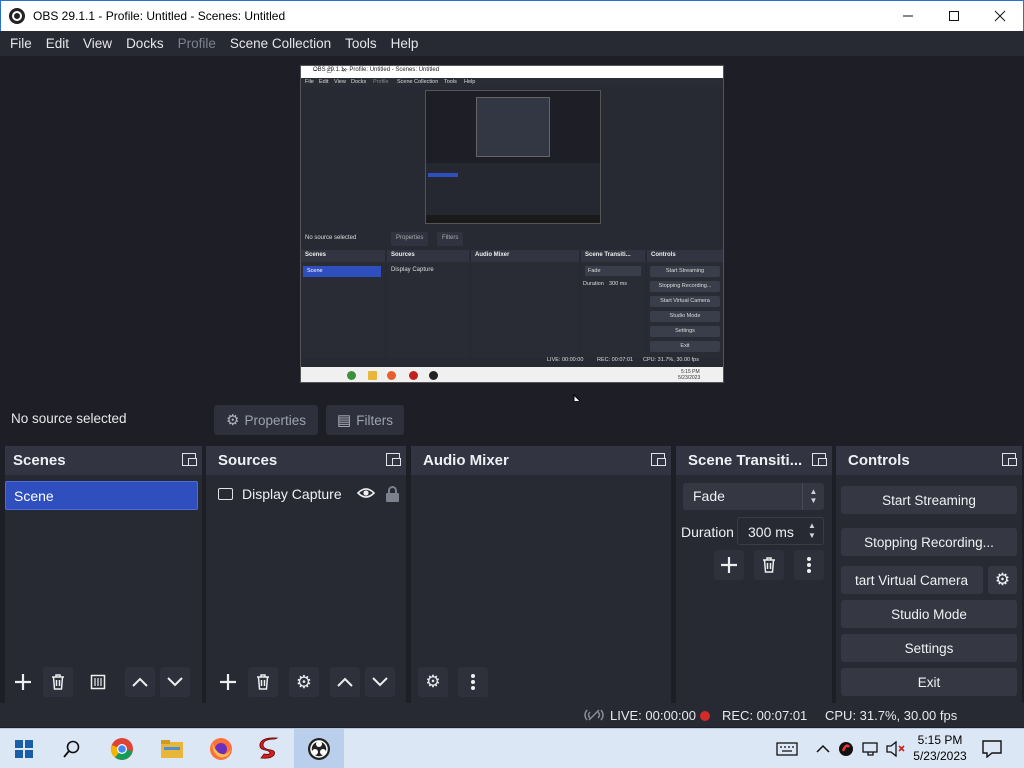 Image resolution: width=1024 pixels, height=768 pixels. I want to click on scene-list-item: Scene, so click(101, 495).